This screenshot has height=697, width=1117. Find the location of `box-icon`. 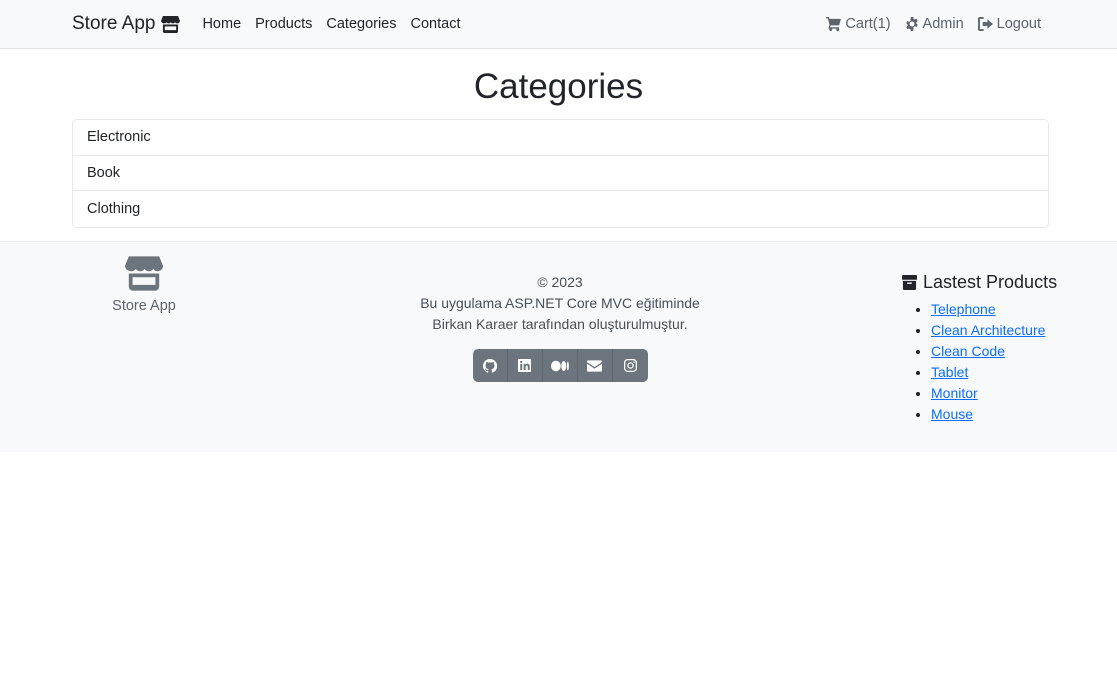

box-icon is located at coordinates (909, 282).